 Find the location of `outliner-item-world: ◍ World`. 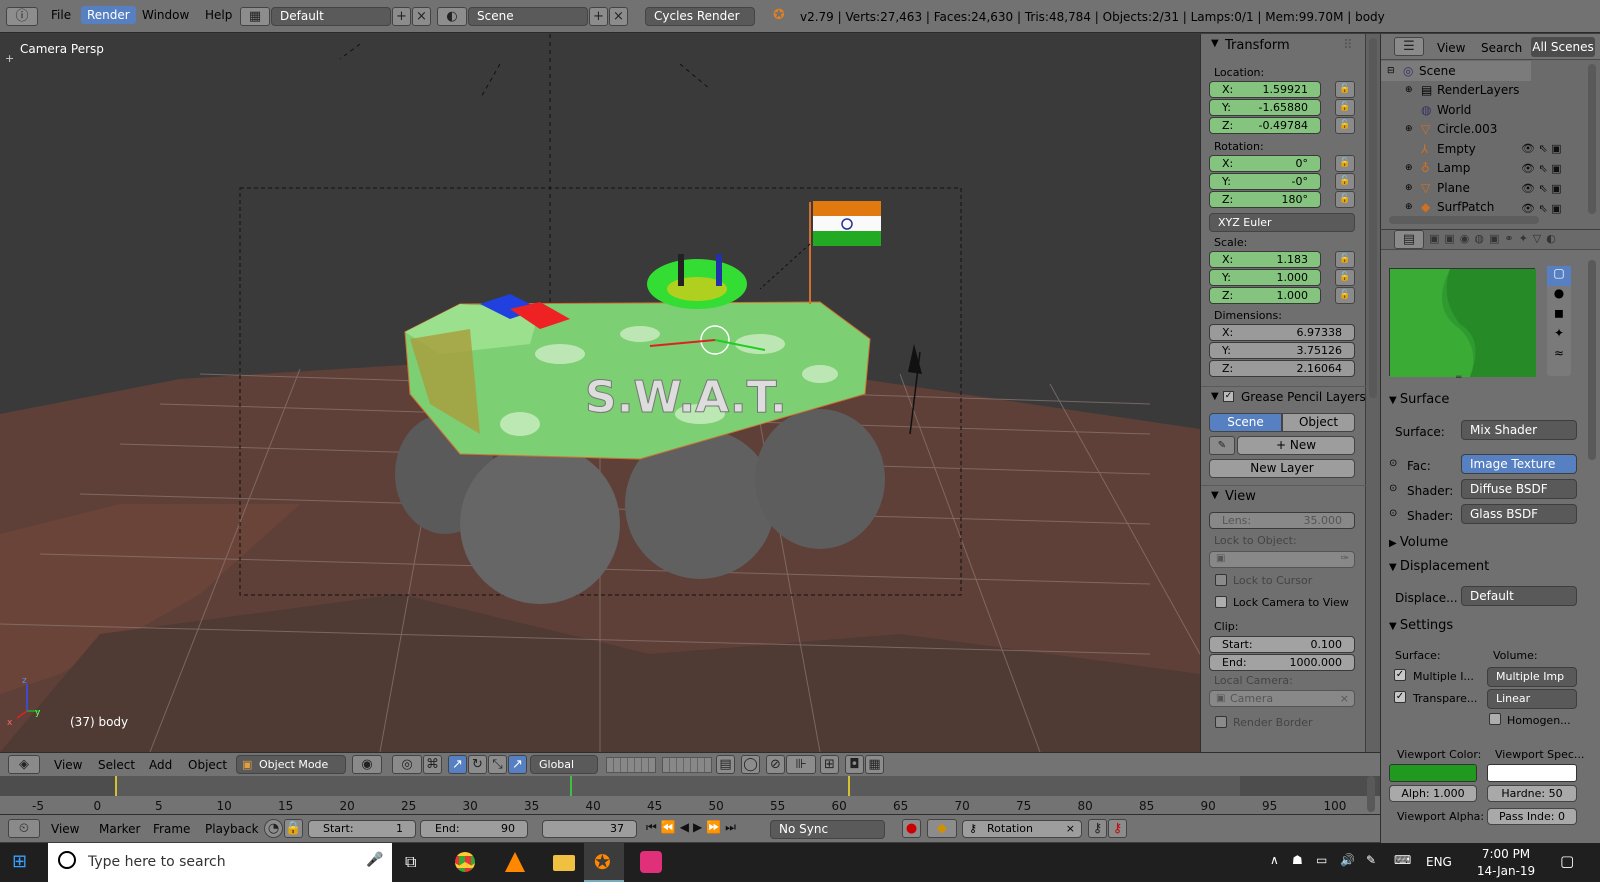

outliner-item-world: ◍ World is located at coordinates (1481, 110).